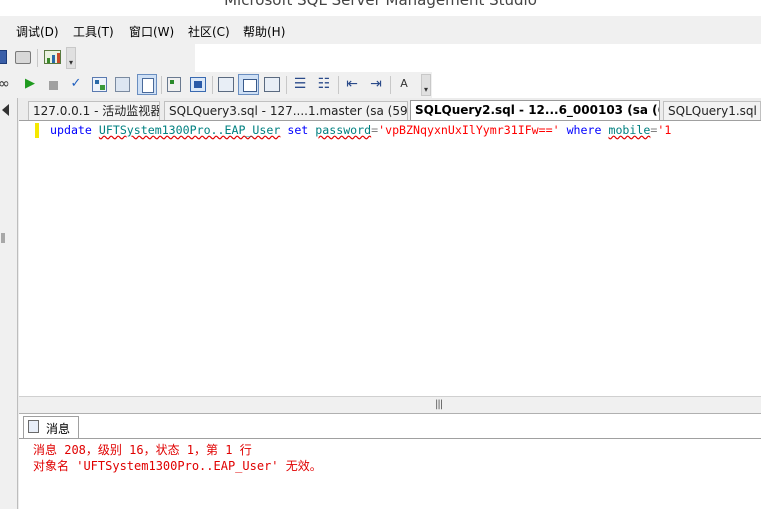 The width and height of the screenshot is (761, 509). I want to click on menu-help: 帮助(H), so click(264, 31).